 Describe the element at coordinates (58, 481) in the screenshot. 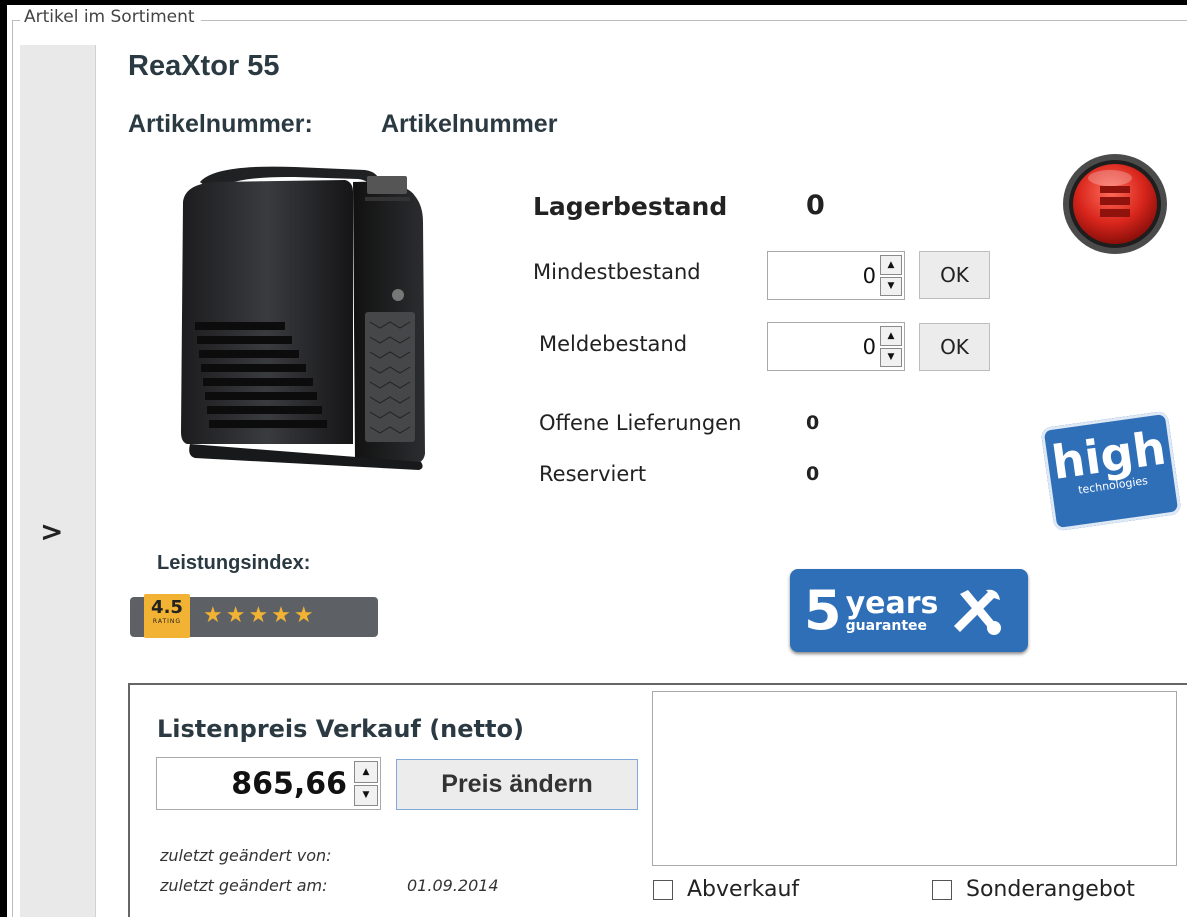

I see `sidebar-collapse-bar` at that location.